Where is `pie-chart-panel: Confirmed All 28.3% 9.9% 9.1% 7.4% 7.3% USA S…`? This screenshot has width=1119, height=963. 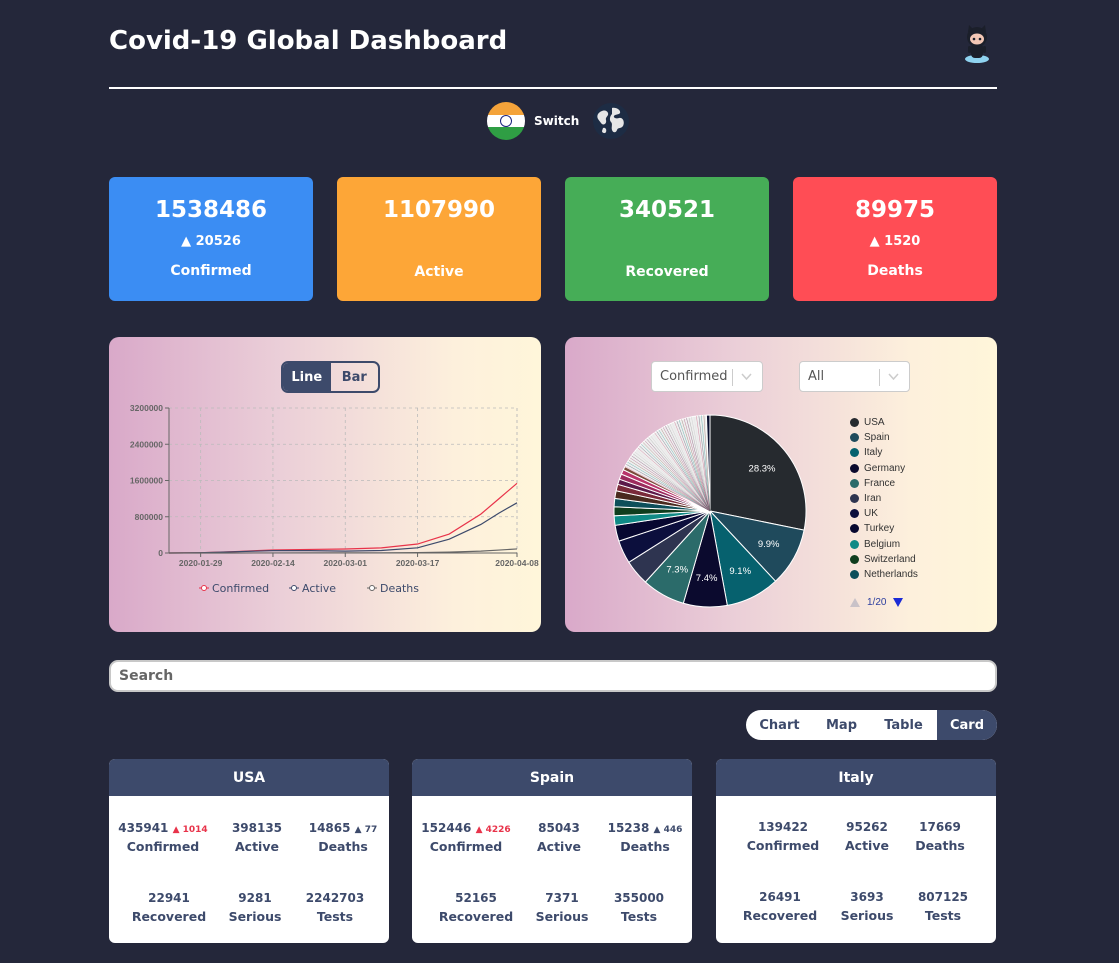
pie-chart-panel: Confirmed All 28.3% 9.9% 9.1% 7.4% 7.3% USA S… is located at coordinates (781, 484).